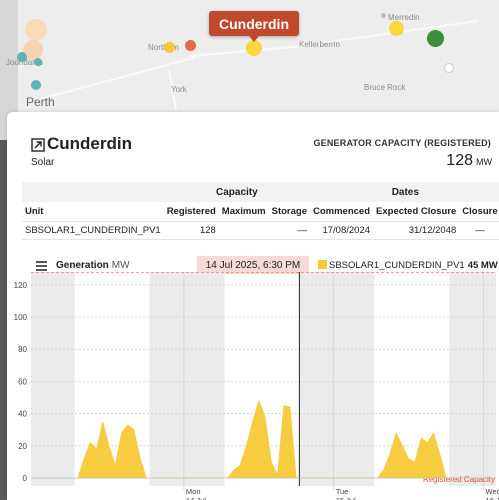 The height and width of the screenshot is (500, 499). Describe the element at coordinates (397, 265) in the screenshot. I see `legend-label: SBSOLAR1_CUNDERDIN_PV1` at that location.